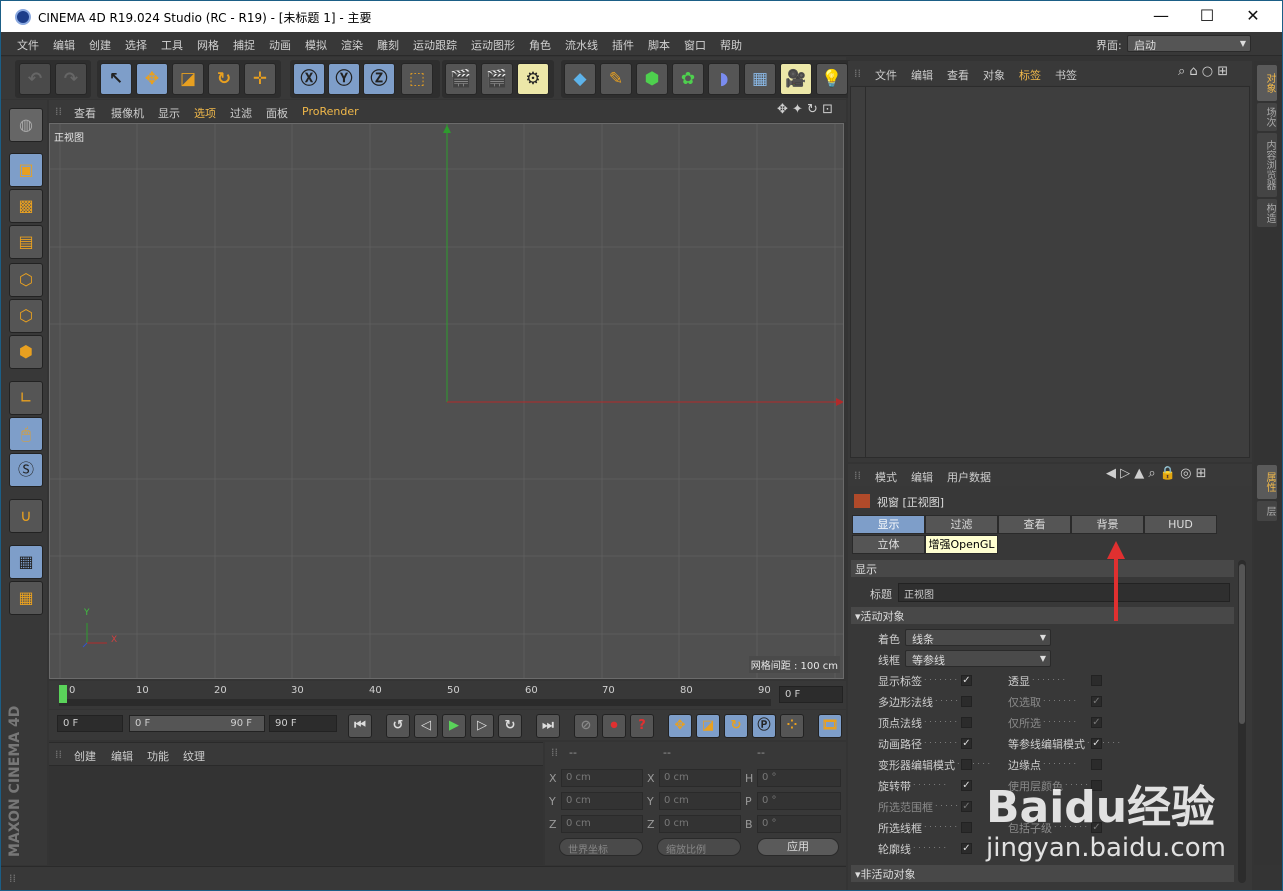 The width and height of the screenshot is (1283, 891). I want to click on autokey-button: ⏺, so click(614, 726).